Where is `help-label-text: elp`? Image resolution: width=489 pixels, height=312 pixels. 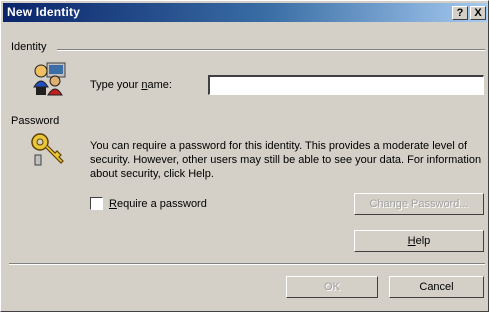 help-label-text: elp is located at coordinates (423, 241).